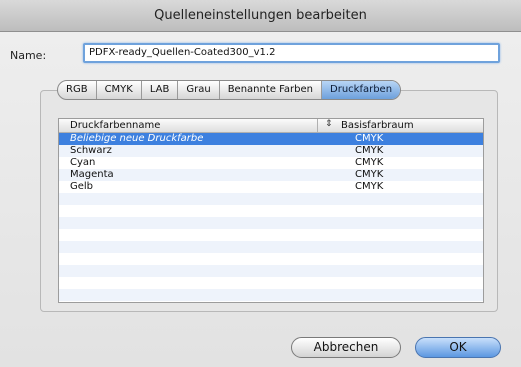 The width and height of the screenshot is (521, 367). Describe the element at coordinates (271, 90) in the screenshot. I see `tab-benannte-farben: Benannte Farben` at that location.